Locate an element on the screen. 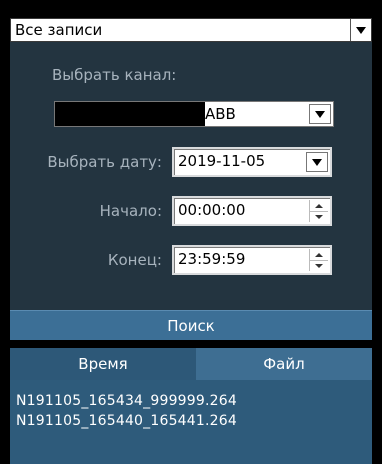 The image size is (382, 464). record-type-value: Все записи is located at coordinates (59, 30).